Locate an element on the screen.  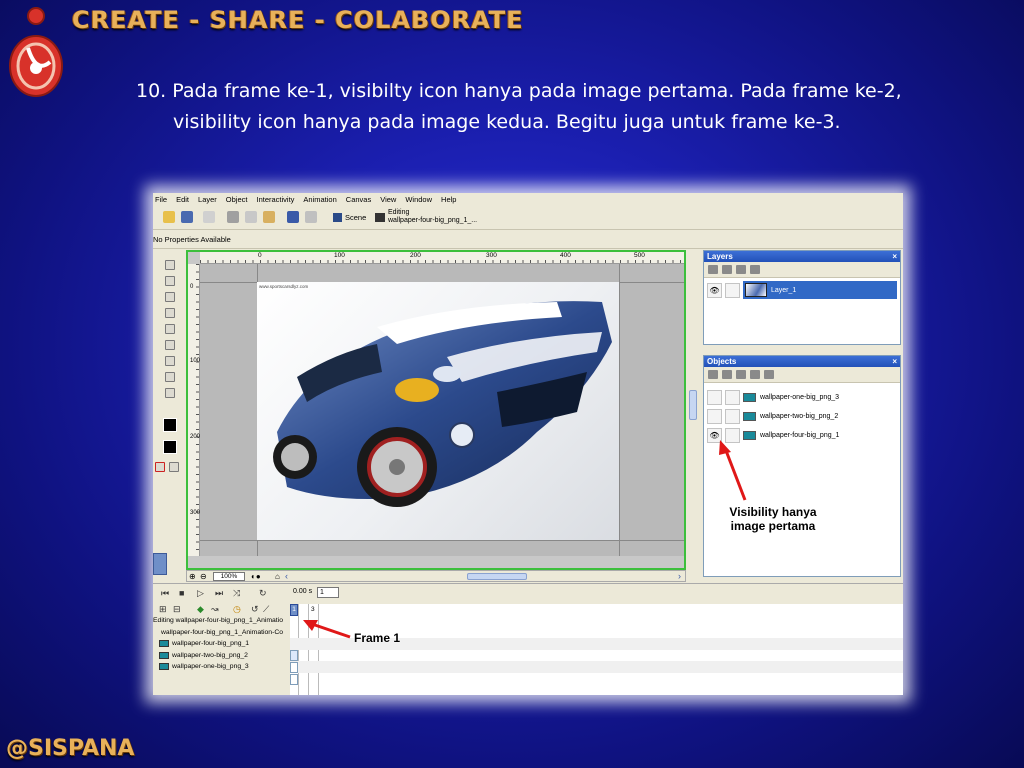
frame-callout: Frame 1 is located at coordinates (377, 638).